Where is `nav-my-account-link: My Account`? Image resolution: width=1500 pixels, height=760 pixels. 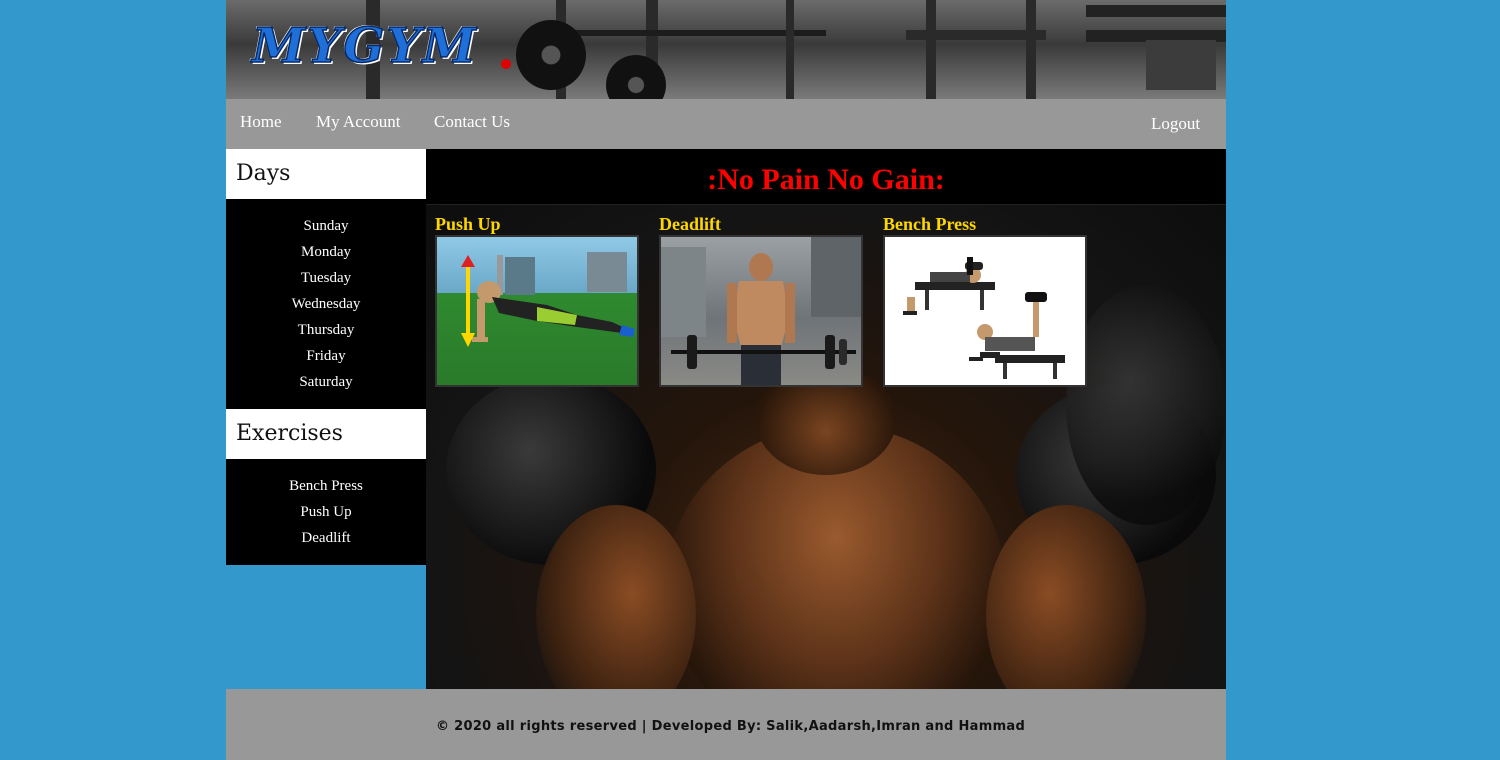
nav-my-account-link: My Account is located at coordinates (358, 122).